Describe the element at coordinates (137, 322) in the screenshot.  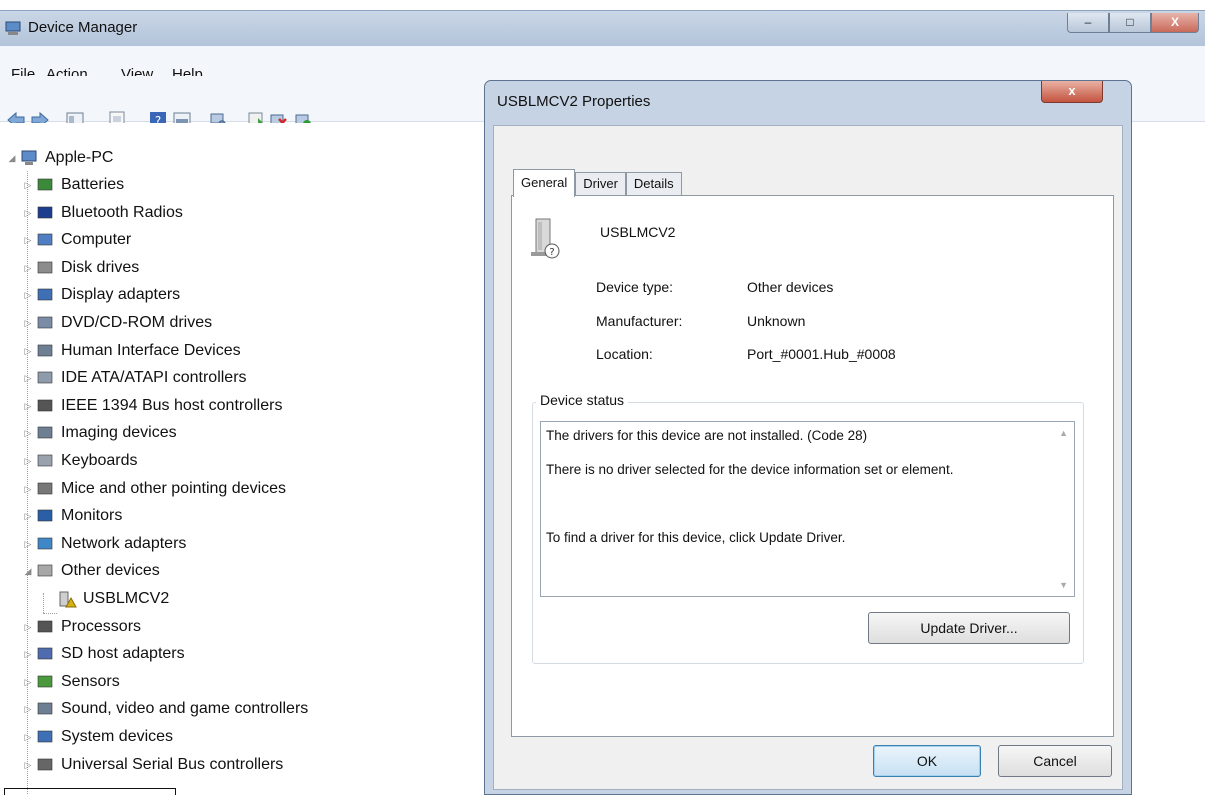
I see `tree-category-label: DVD/CD-ROM drives` at that location.